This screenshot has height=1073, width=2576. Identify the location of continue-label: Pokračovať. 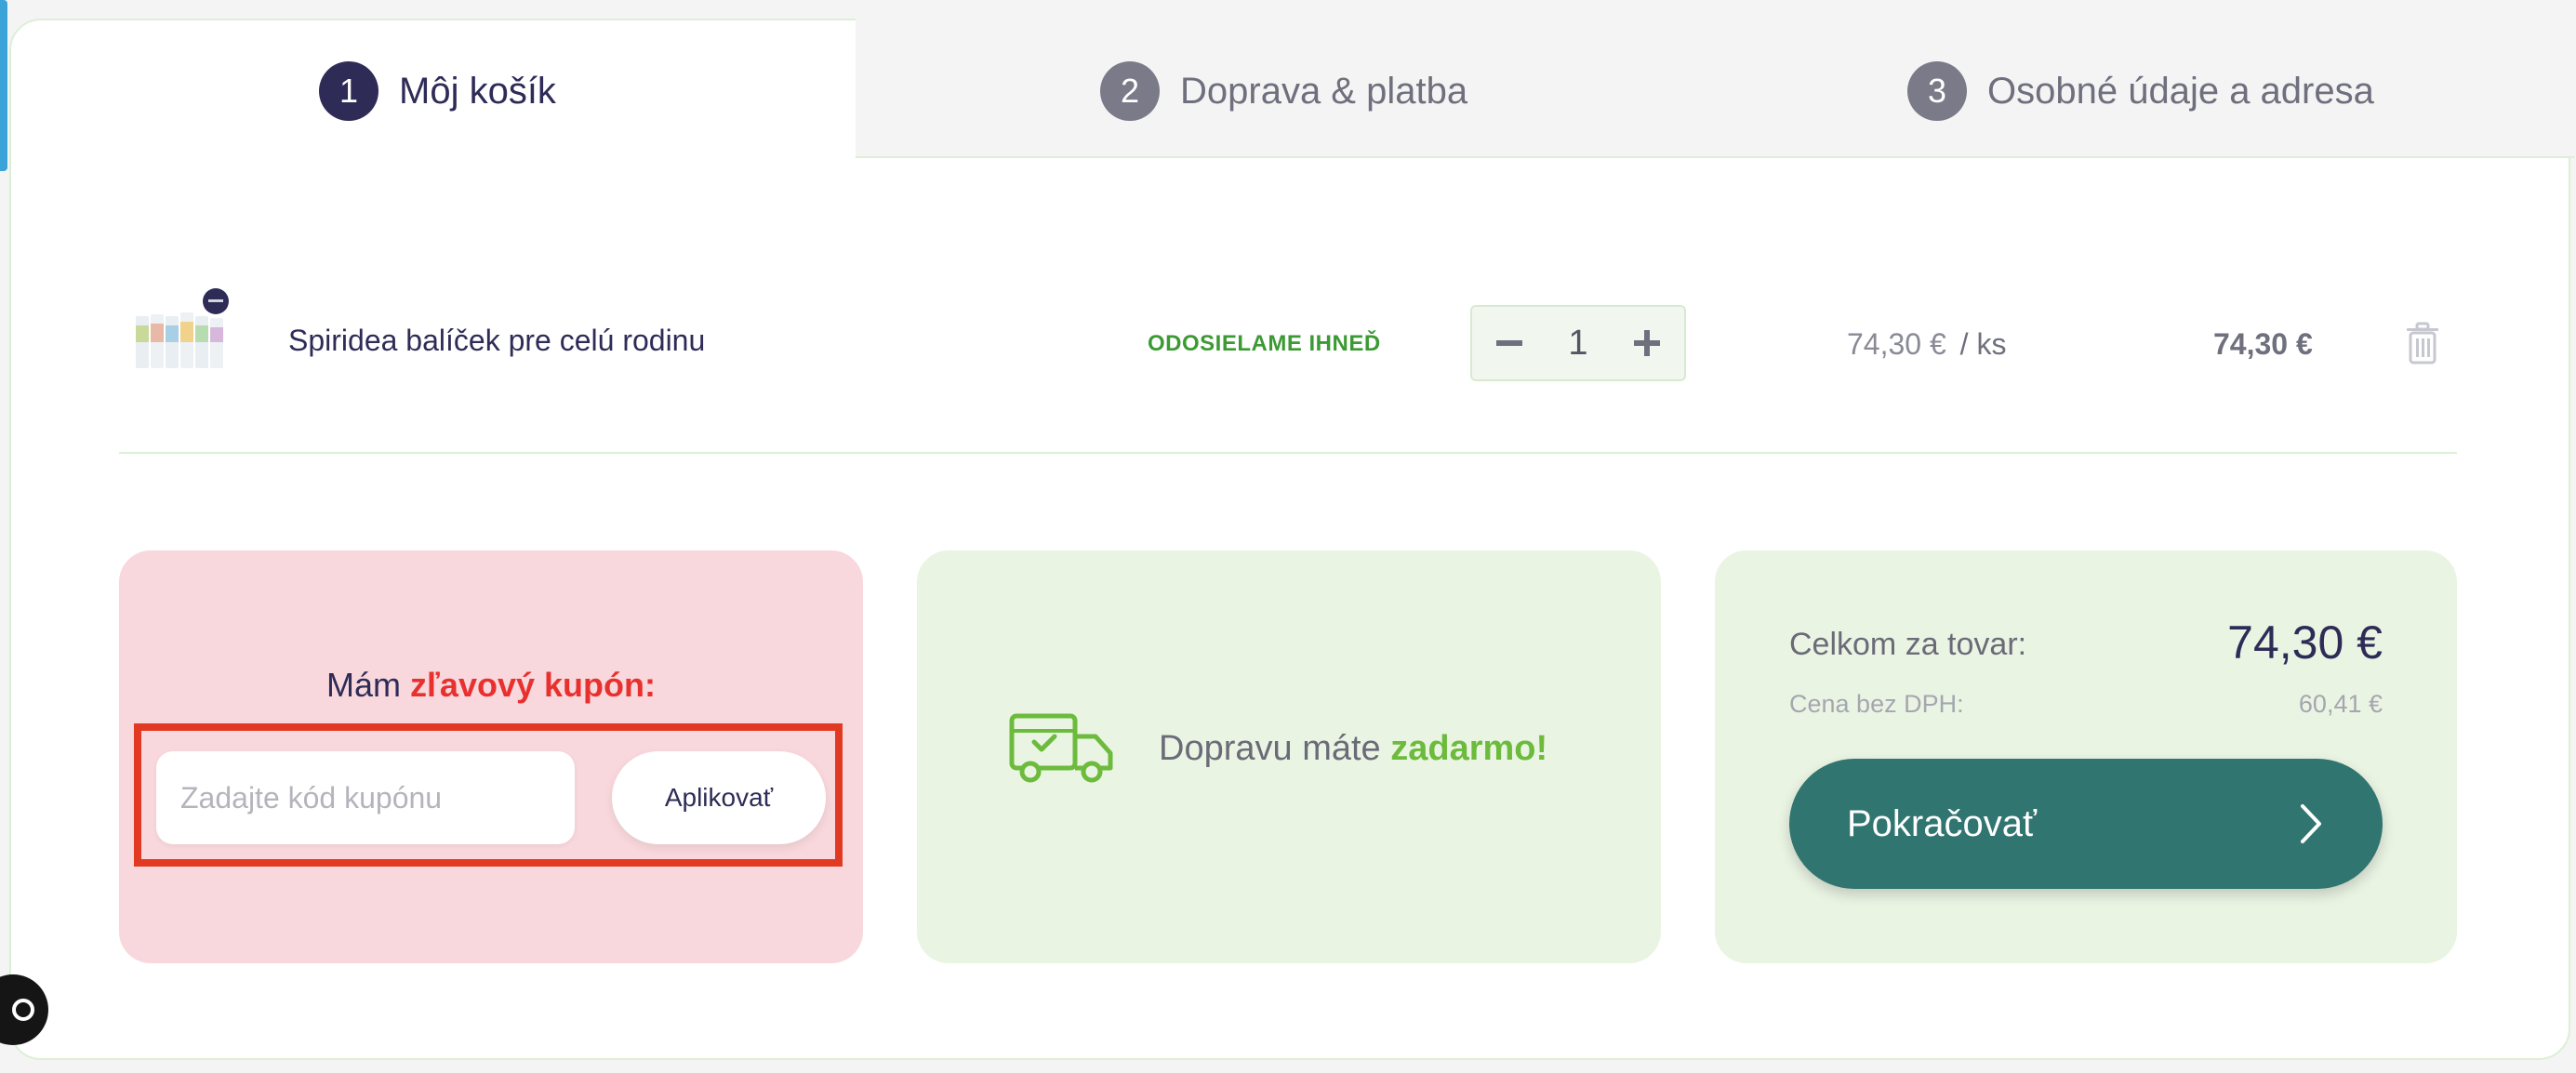
(1942, 823).